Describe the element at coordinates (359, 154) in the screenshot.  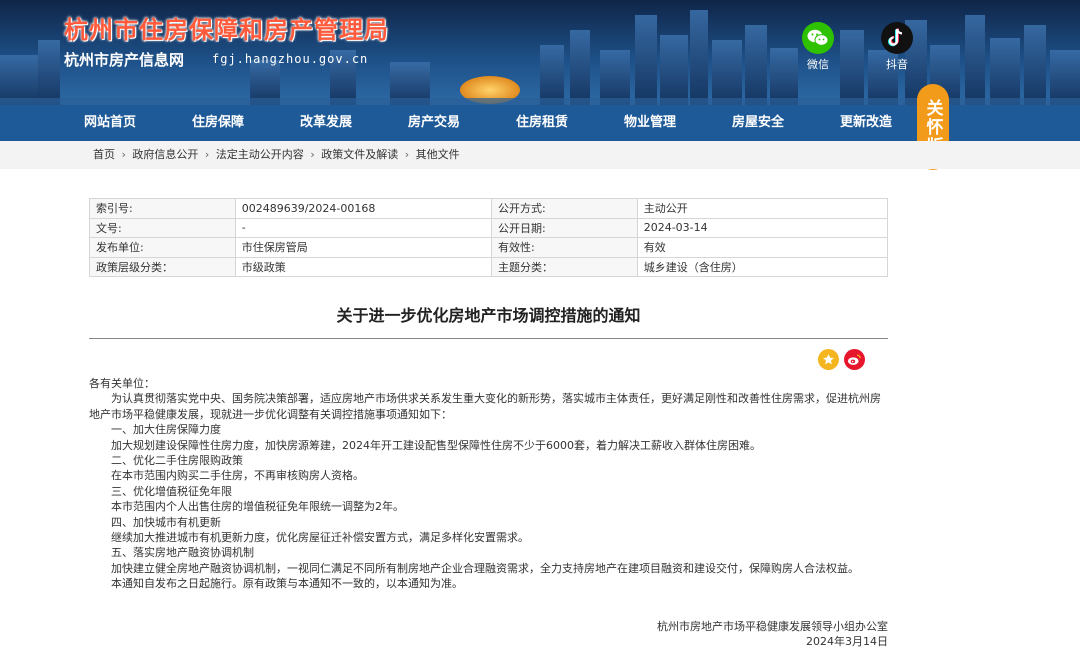
I see `breadcrumb-policy-docs: 政策文件及解读` at that location.